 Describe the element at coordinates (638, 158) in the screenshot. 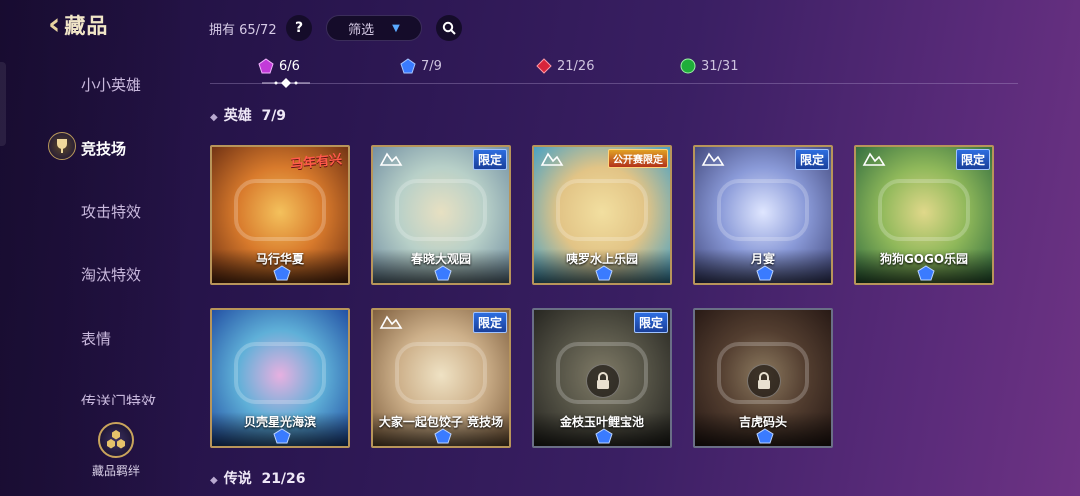

I see `limited-badge: 公开赛限定` at that location.